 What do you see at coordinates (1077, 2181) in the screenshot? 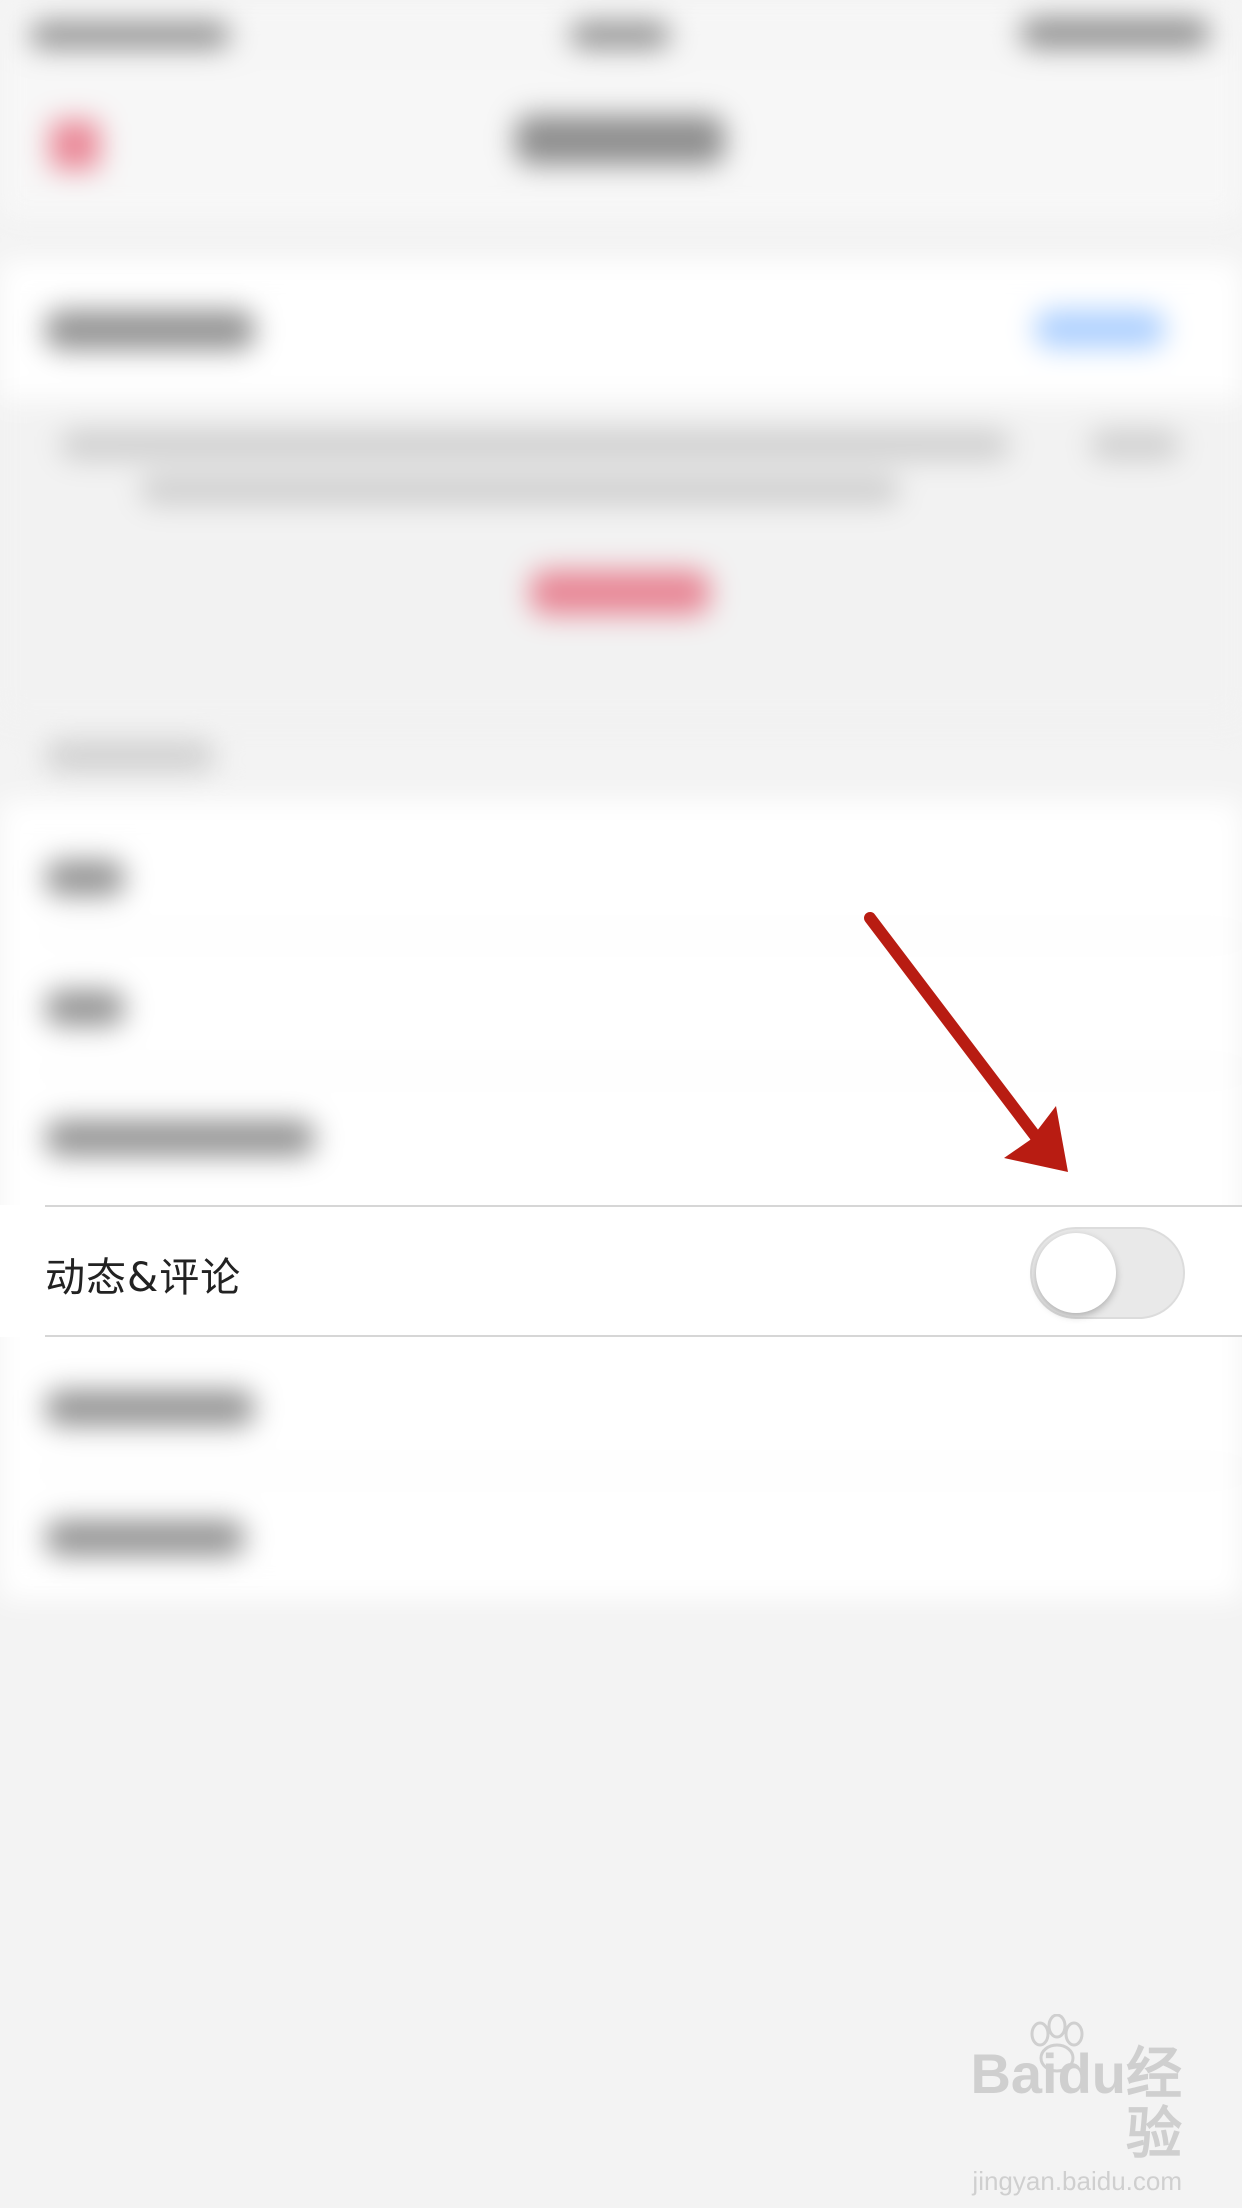
I see `watermark-url: jingyan.baidu.com` at bounding box center [1077, 2181].